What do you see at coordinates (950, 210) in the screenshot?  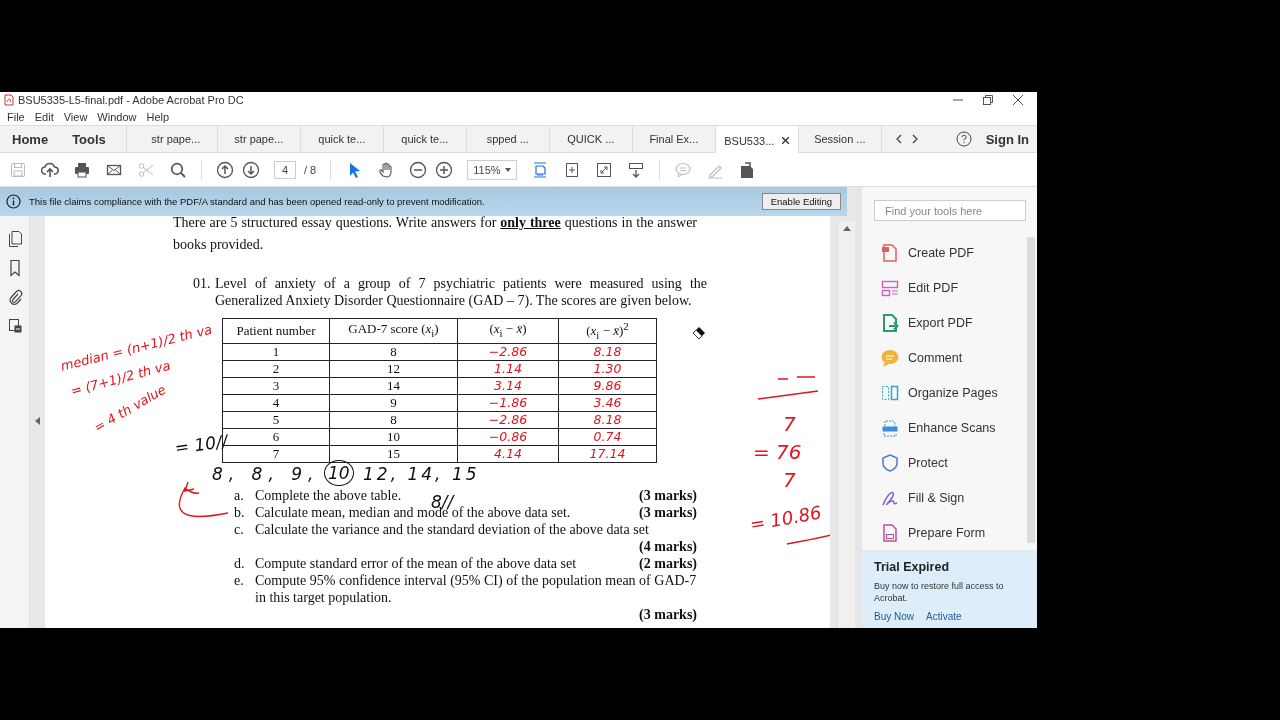 I see `tools-search-field: Find your tools here` at bounding box center [950, 210].